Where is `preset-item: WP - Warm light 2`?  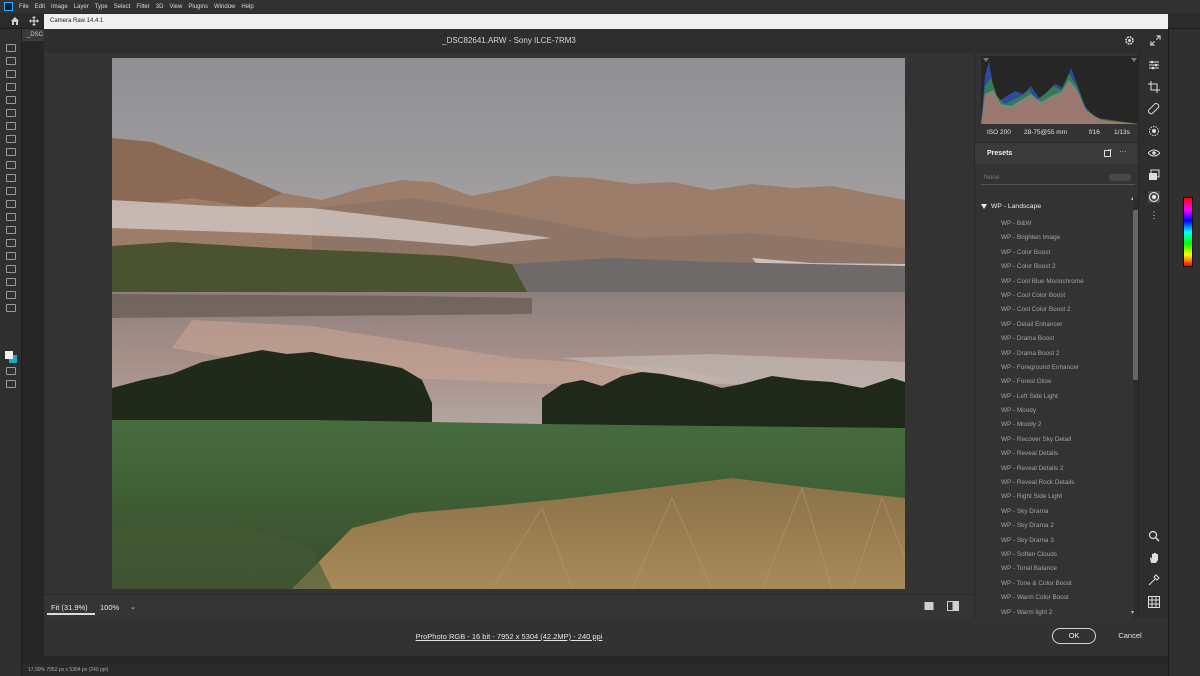 preset-item: WP - Warm light 2 is located at coordinates (1066, 613).